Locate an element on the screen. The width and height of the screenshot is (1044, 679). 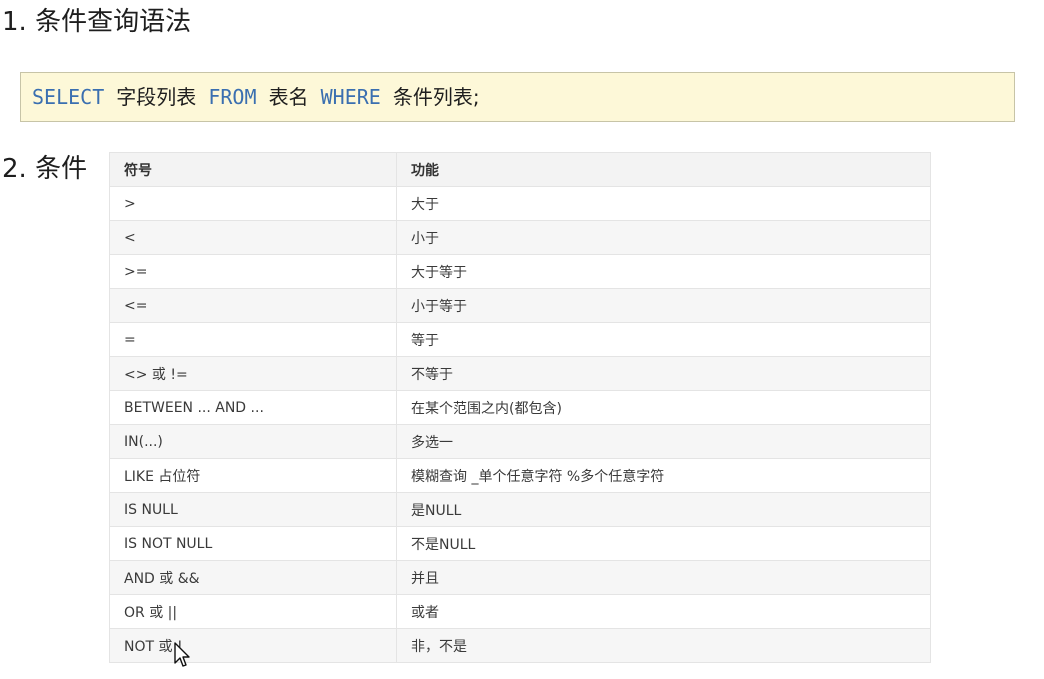
table-row: IS NOT NULL 不是NULL is located at coordinates (520, 543).